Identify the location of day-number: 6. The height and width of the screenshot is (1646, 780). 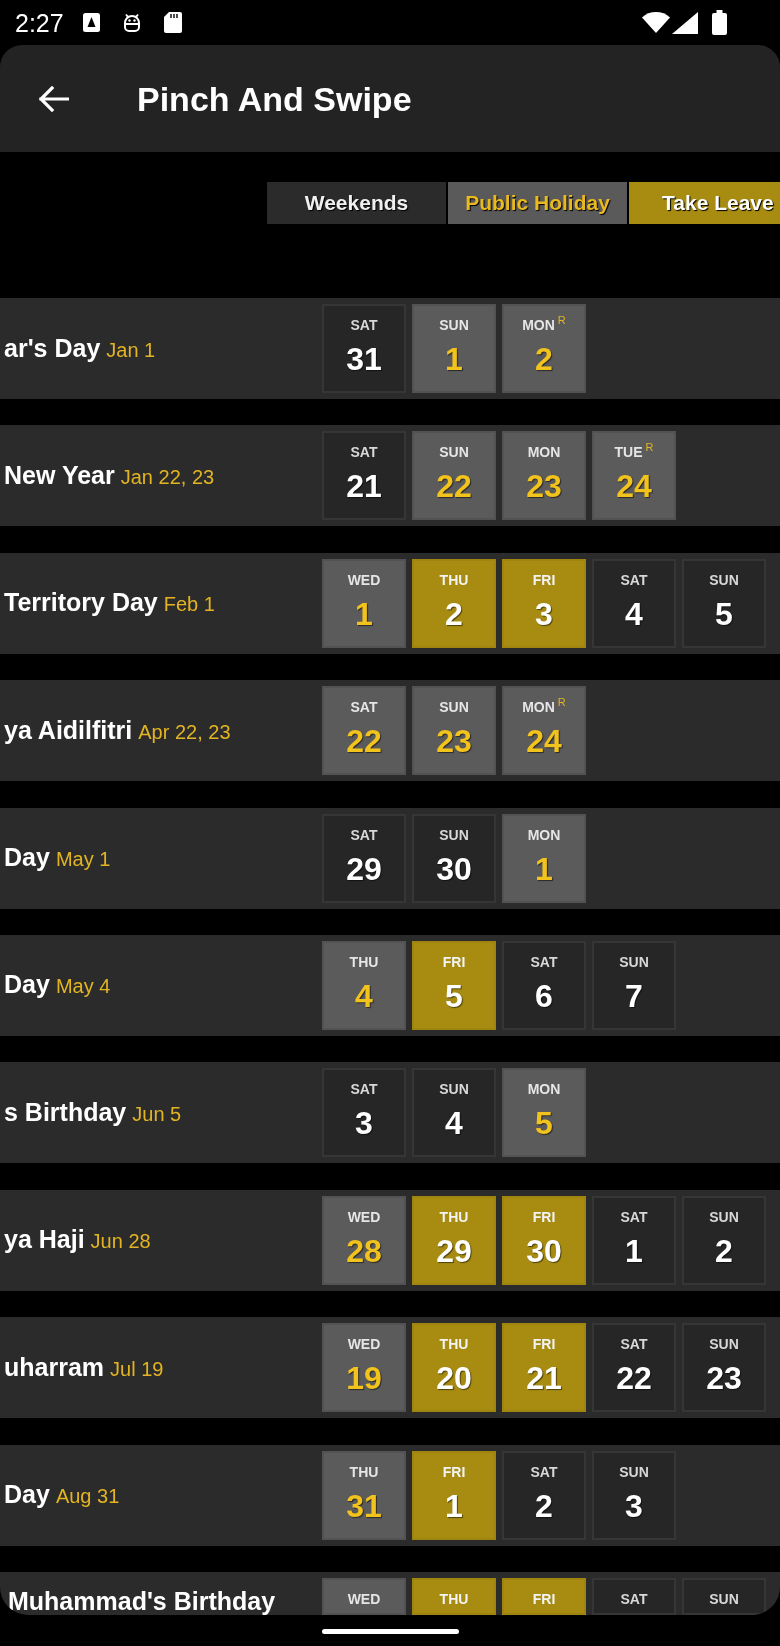
(544, 996).